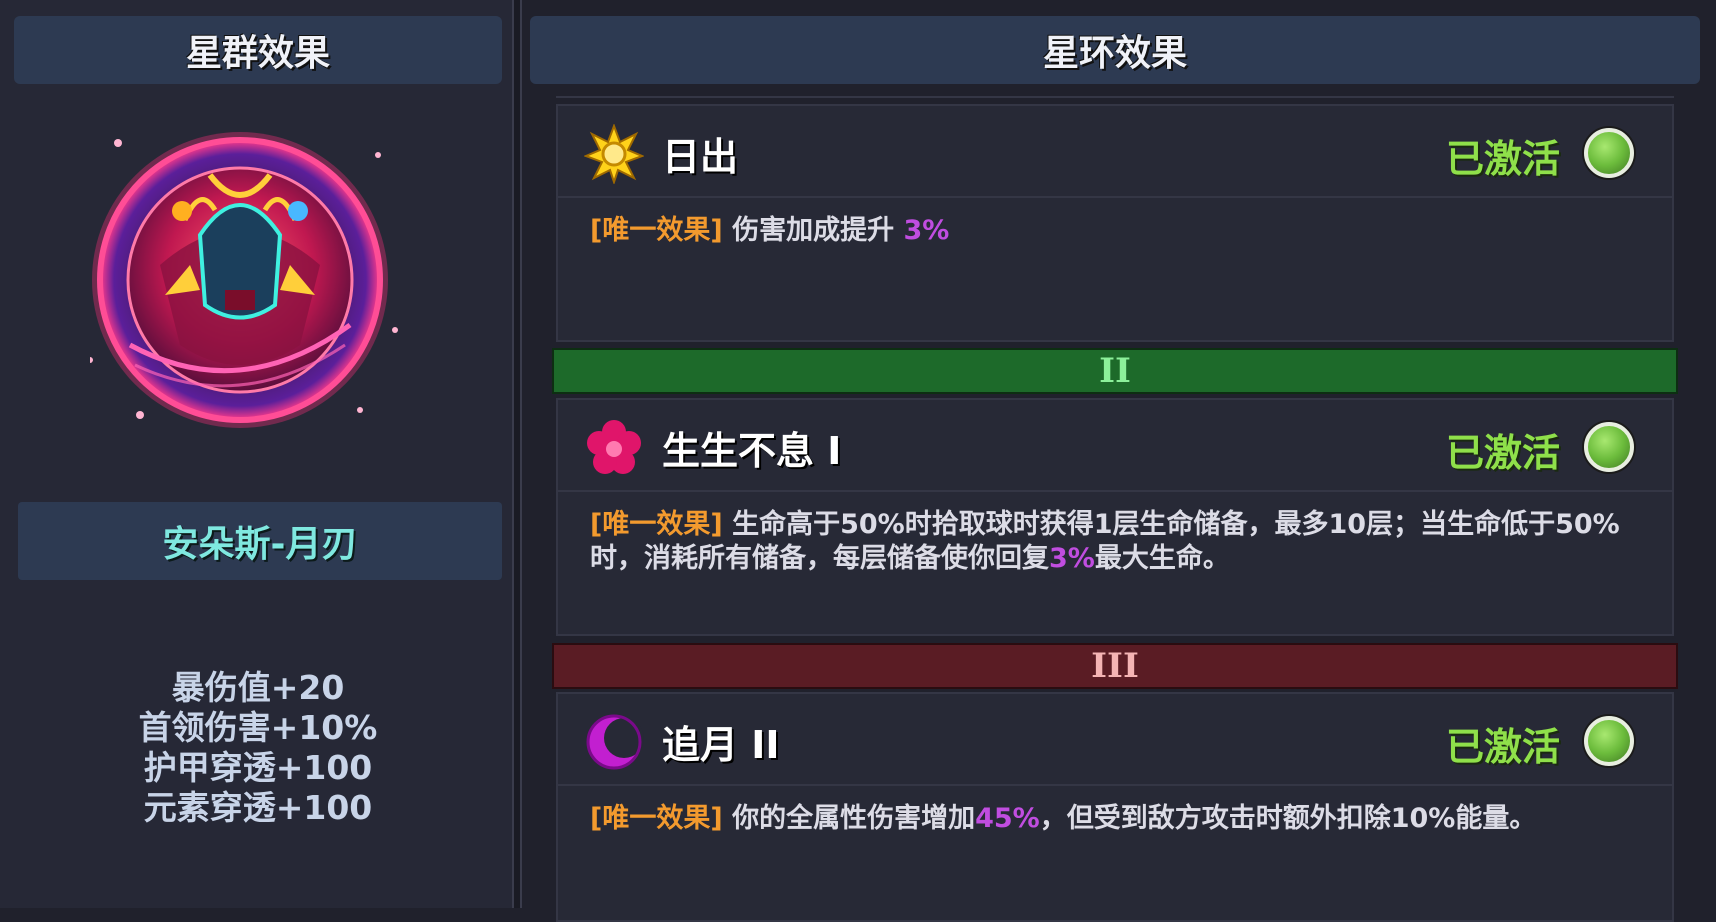  What do you see at coordinates (1115, 446) in the screenshot?
I see `ring-card-header: 生生不息 I 已激活` at bounding box center [1115, 446].